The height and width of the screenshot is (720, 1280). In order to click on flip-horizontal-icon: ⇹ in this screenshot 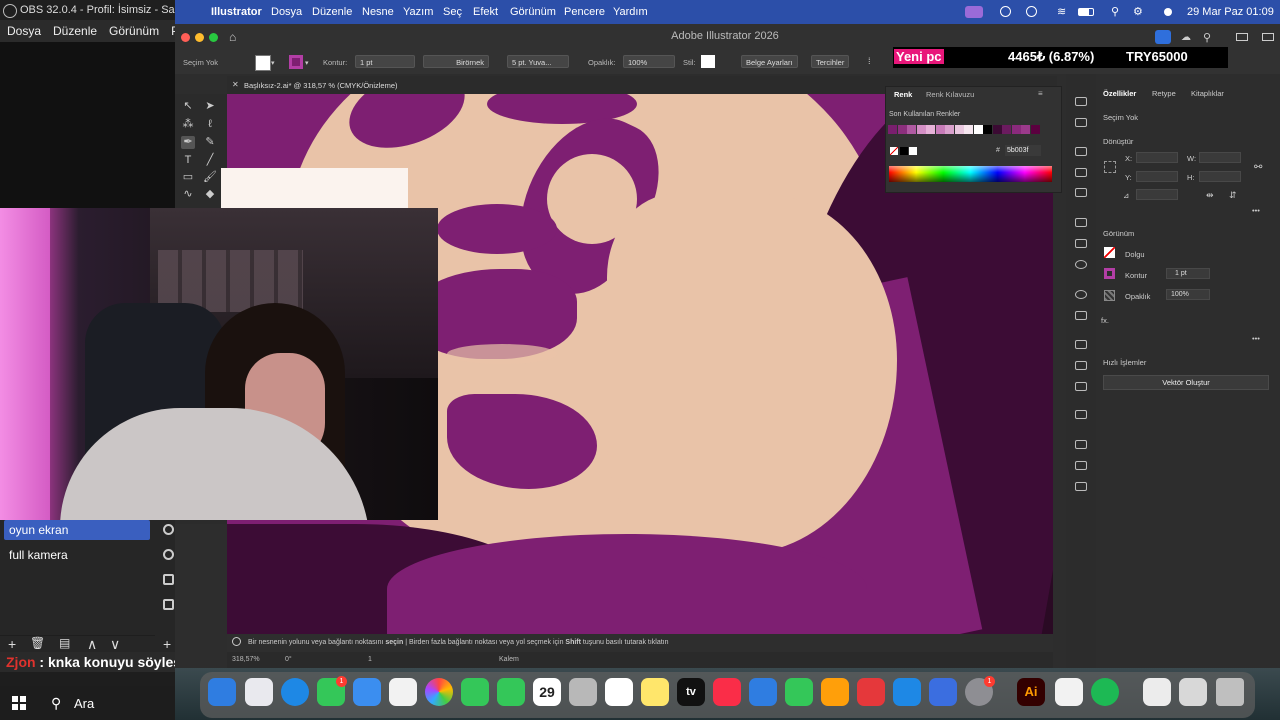, I will do `click(1210, 195)`.